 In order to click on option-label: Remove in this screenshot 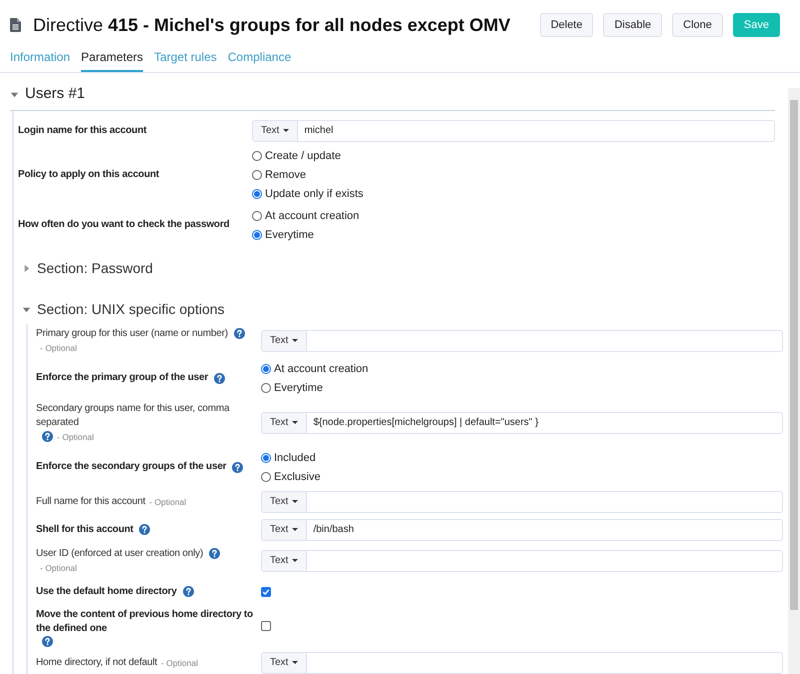, I will do `click(285, 175)`.